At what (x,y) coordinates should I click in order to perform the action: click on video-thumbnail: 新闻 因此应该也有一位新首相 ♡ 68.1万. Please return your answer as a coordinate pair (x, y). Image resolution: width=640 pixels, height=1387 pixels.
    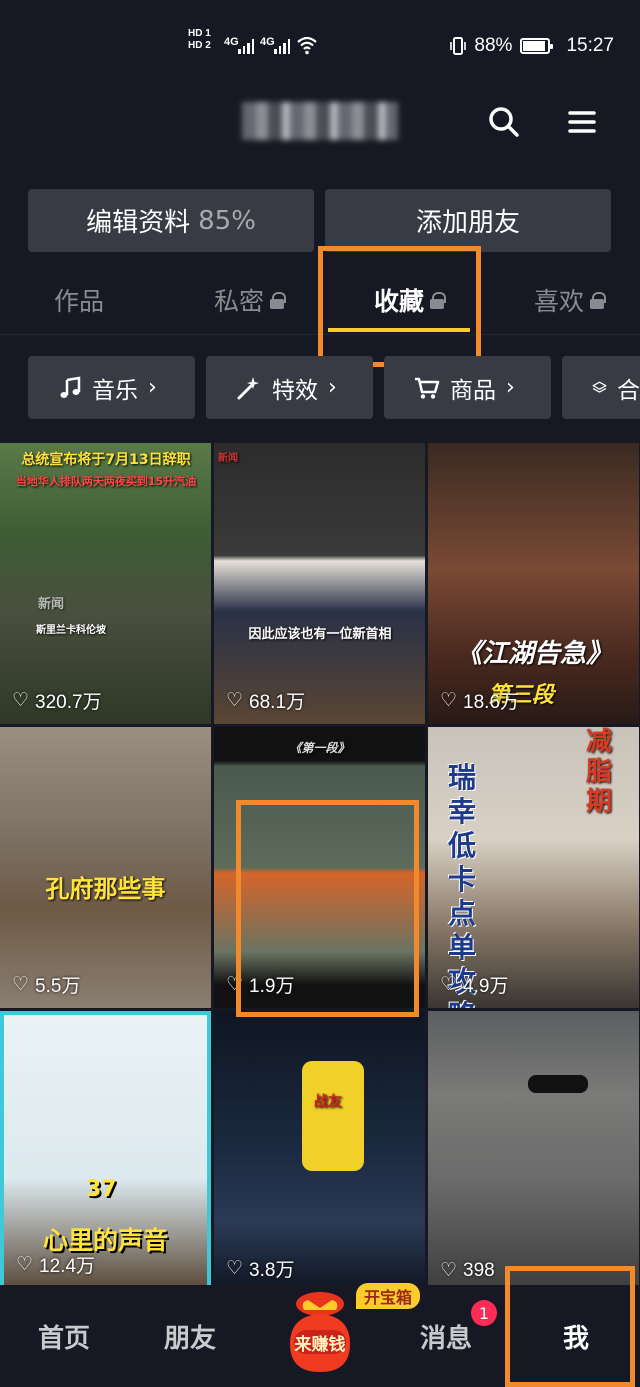
    Looking at the image, I should click on (319, 583).